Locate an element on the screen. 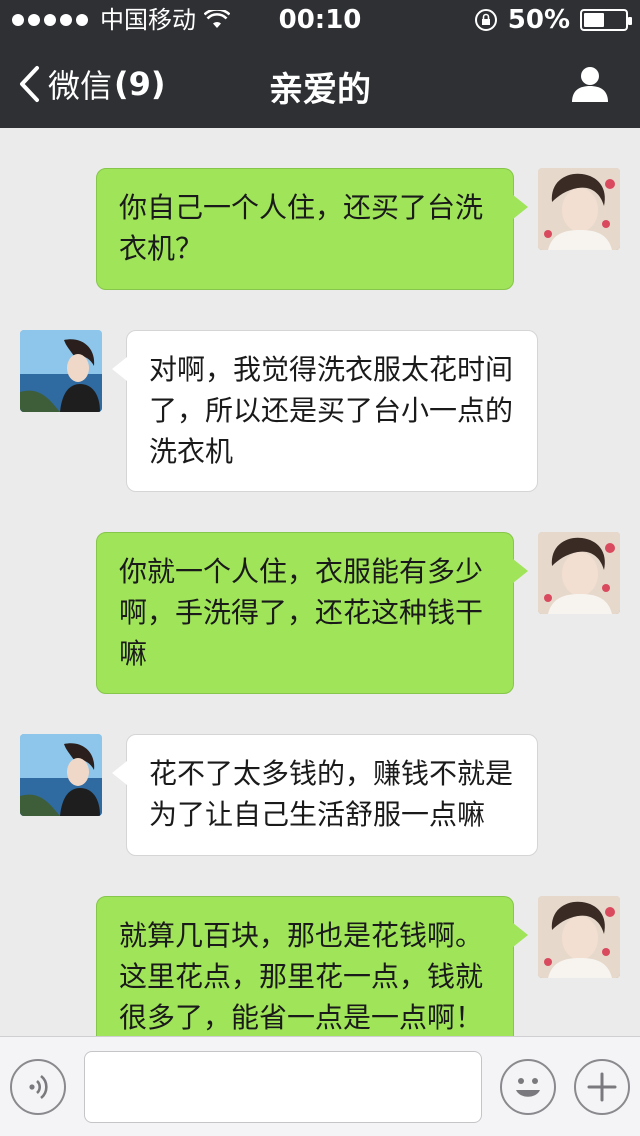 Image resolution: width=640 pixels, height=1136 pixels. message-bubble: 你就一个人住，衣服能有多少啊，手洗得了，还花这种钱干嘛 is located at coordinates (312, 613).